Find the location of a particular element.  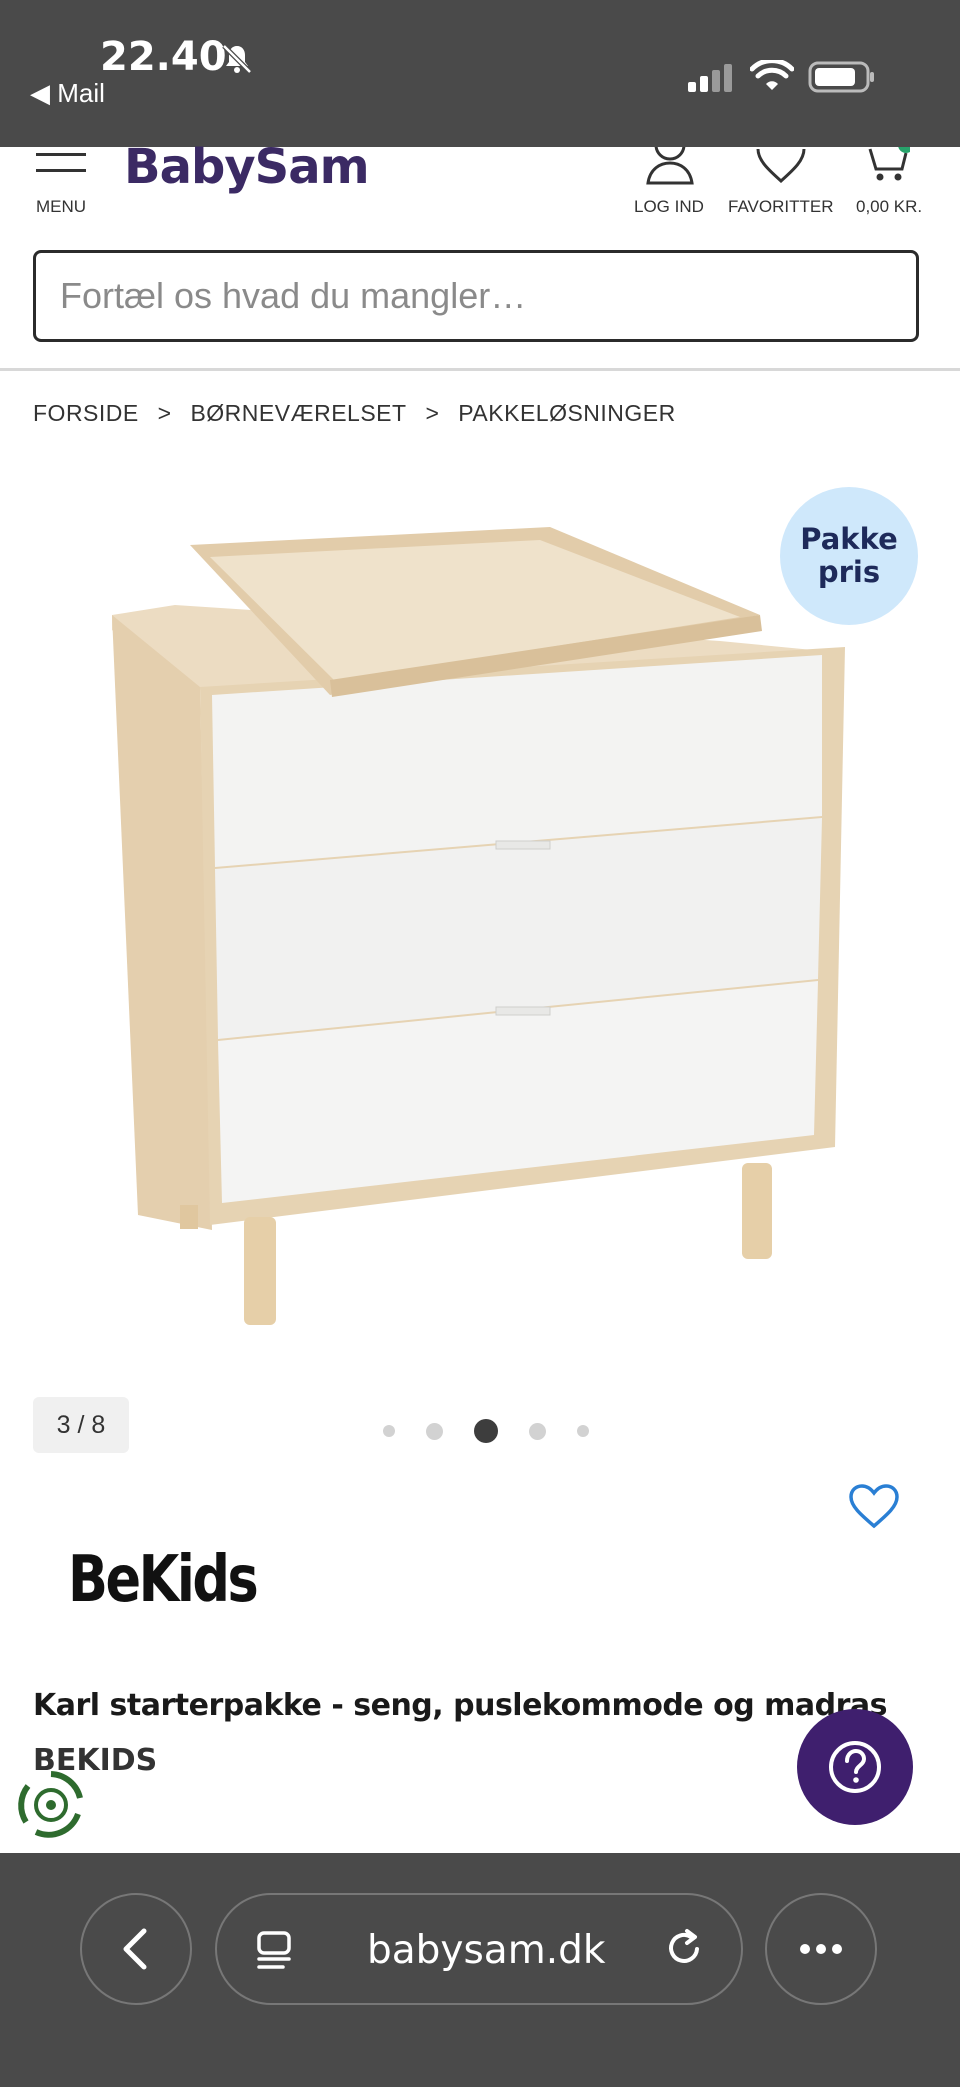

carousel-dots is located at coordinates (486, 1431).